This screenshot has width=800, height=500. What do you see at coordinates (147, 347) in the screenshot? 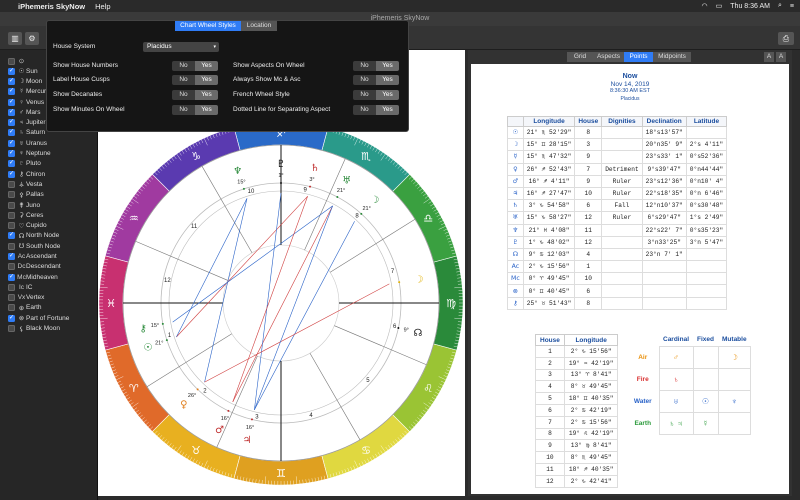
I see `planet-glyph-icon: ☉` at bounding box center [147, 347].